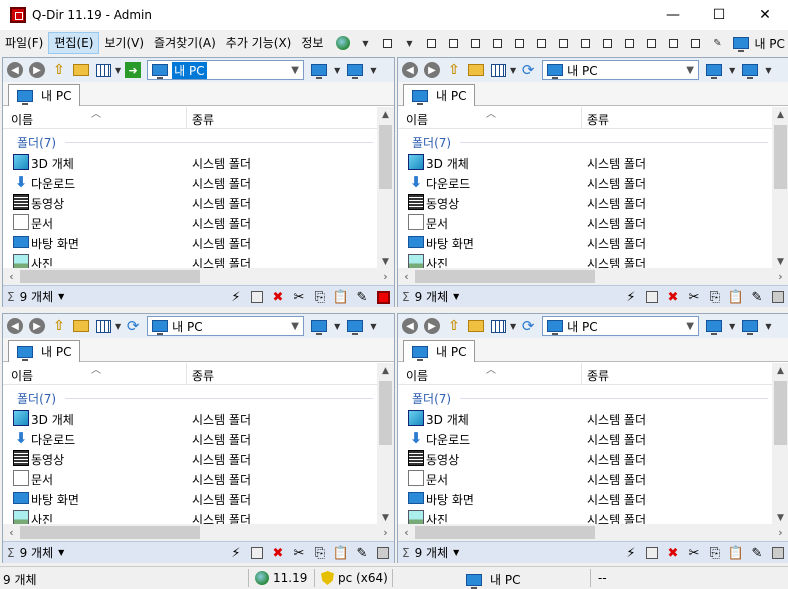 The height and width of the screenshot is (589, 788). Describe the element at coordinates (124, 43) in the screenshot. I see `menu-view: 보기(V)` at that location.